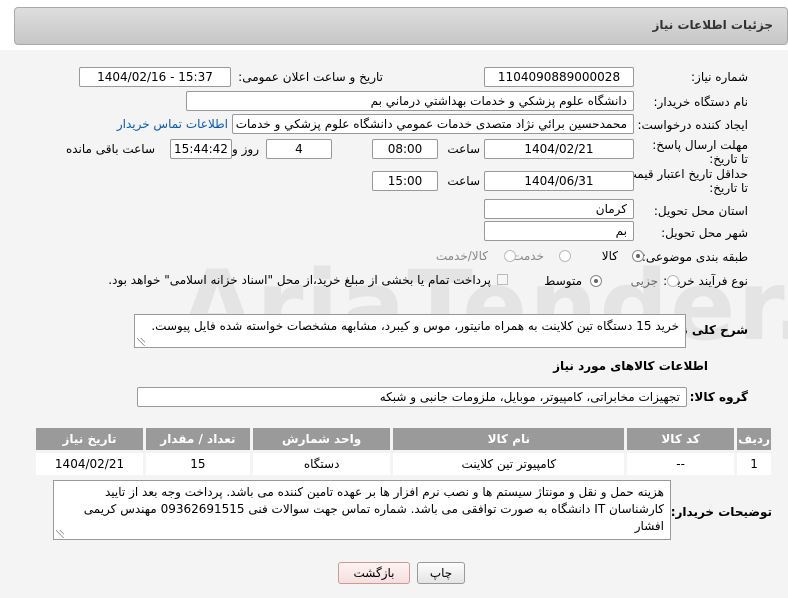 The height and width of the screenshot is (598, 788). Describe the element at coordinates (609, 256) in the screenshot. I see `category-option-goods: کالا` at that location.